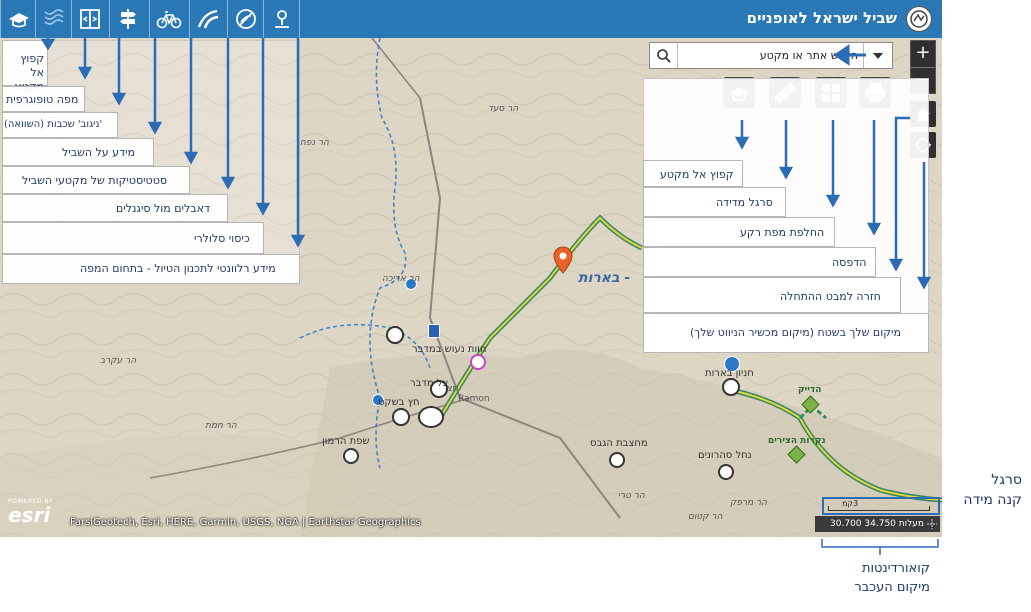  Describe the element at coordinates (29, 515) in the screenshot. I see `esri-wordmark: esri` at that location.